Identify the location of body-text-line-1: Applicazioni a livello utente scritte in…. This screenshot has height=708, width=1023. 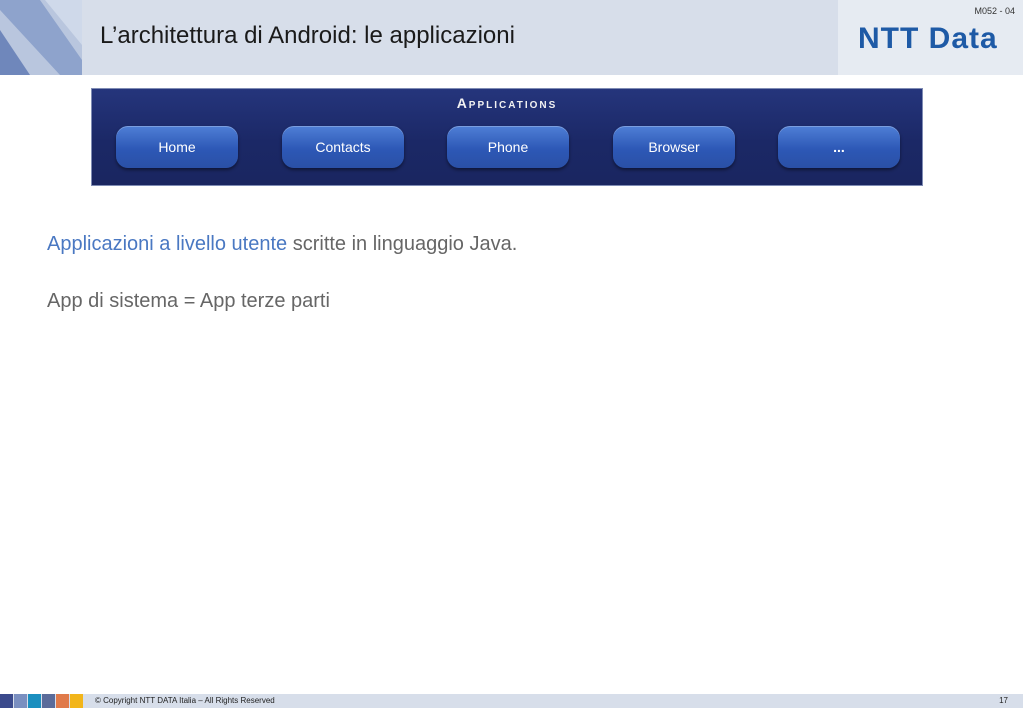
(282, 244).